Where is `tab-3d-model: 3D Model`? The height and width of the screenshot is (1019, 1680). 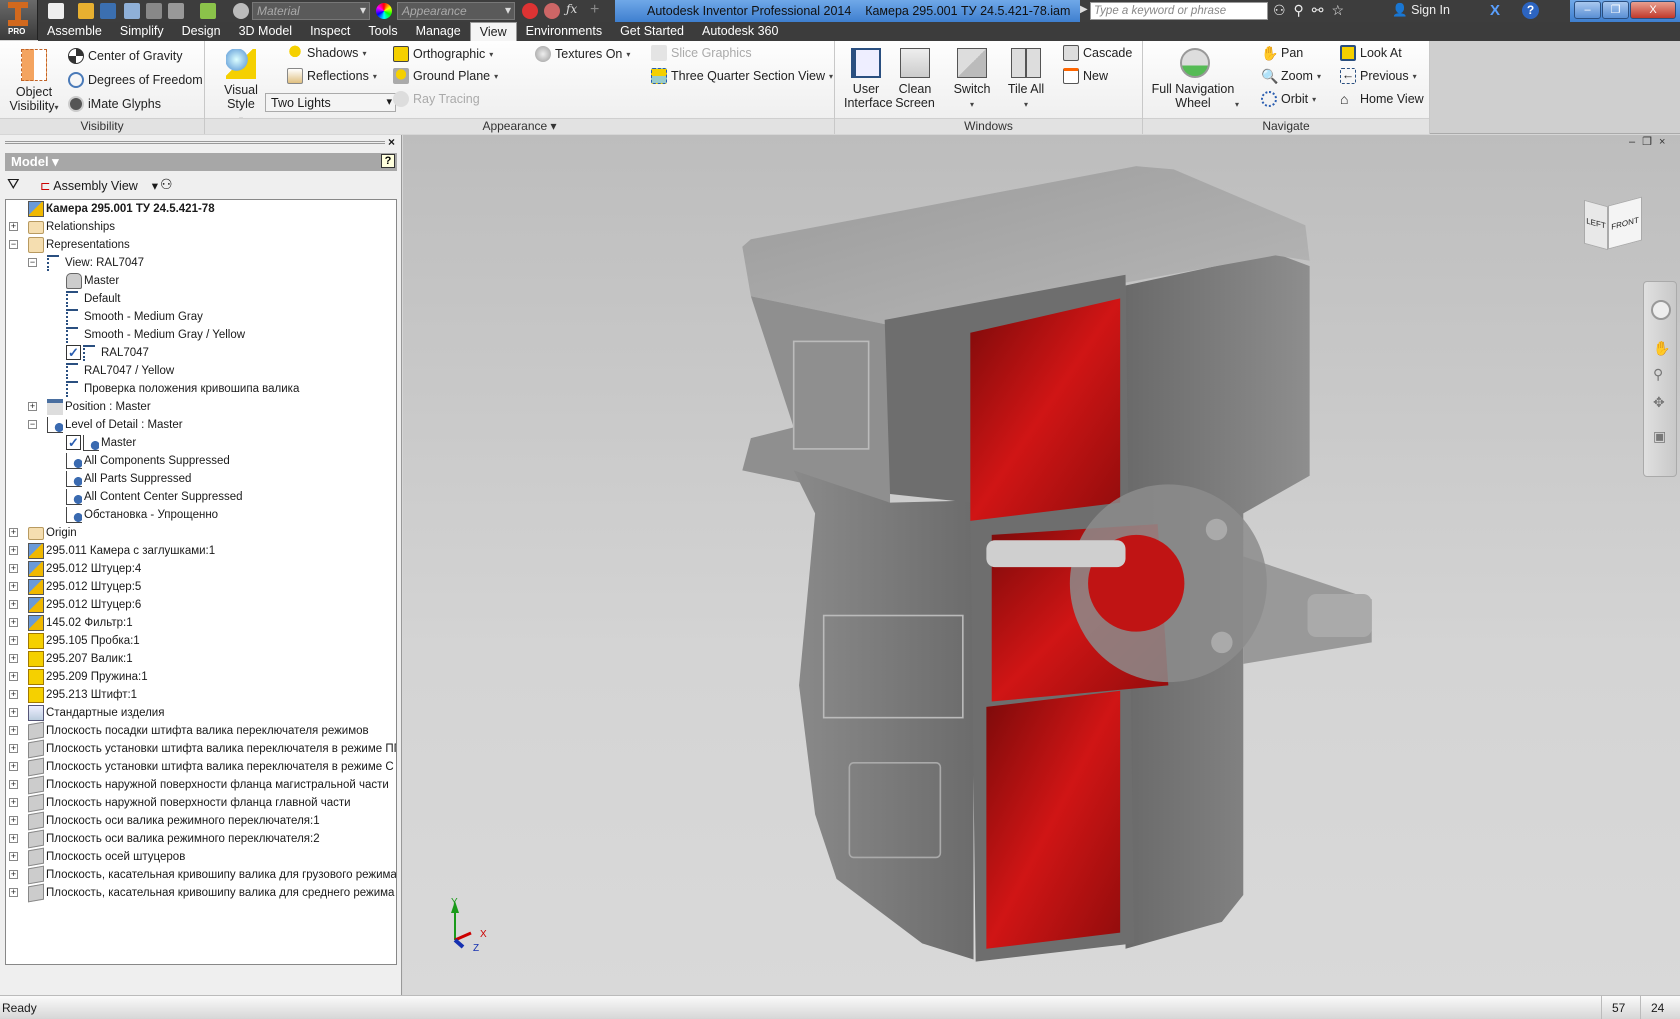 tab-3d-model: 3D Model is located at coordinates (266, 31).